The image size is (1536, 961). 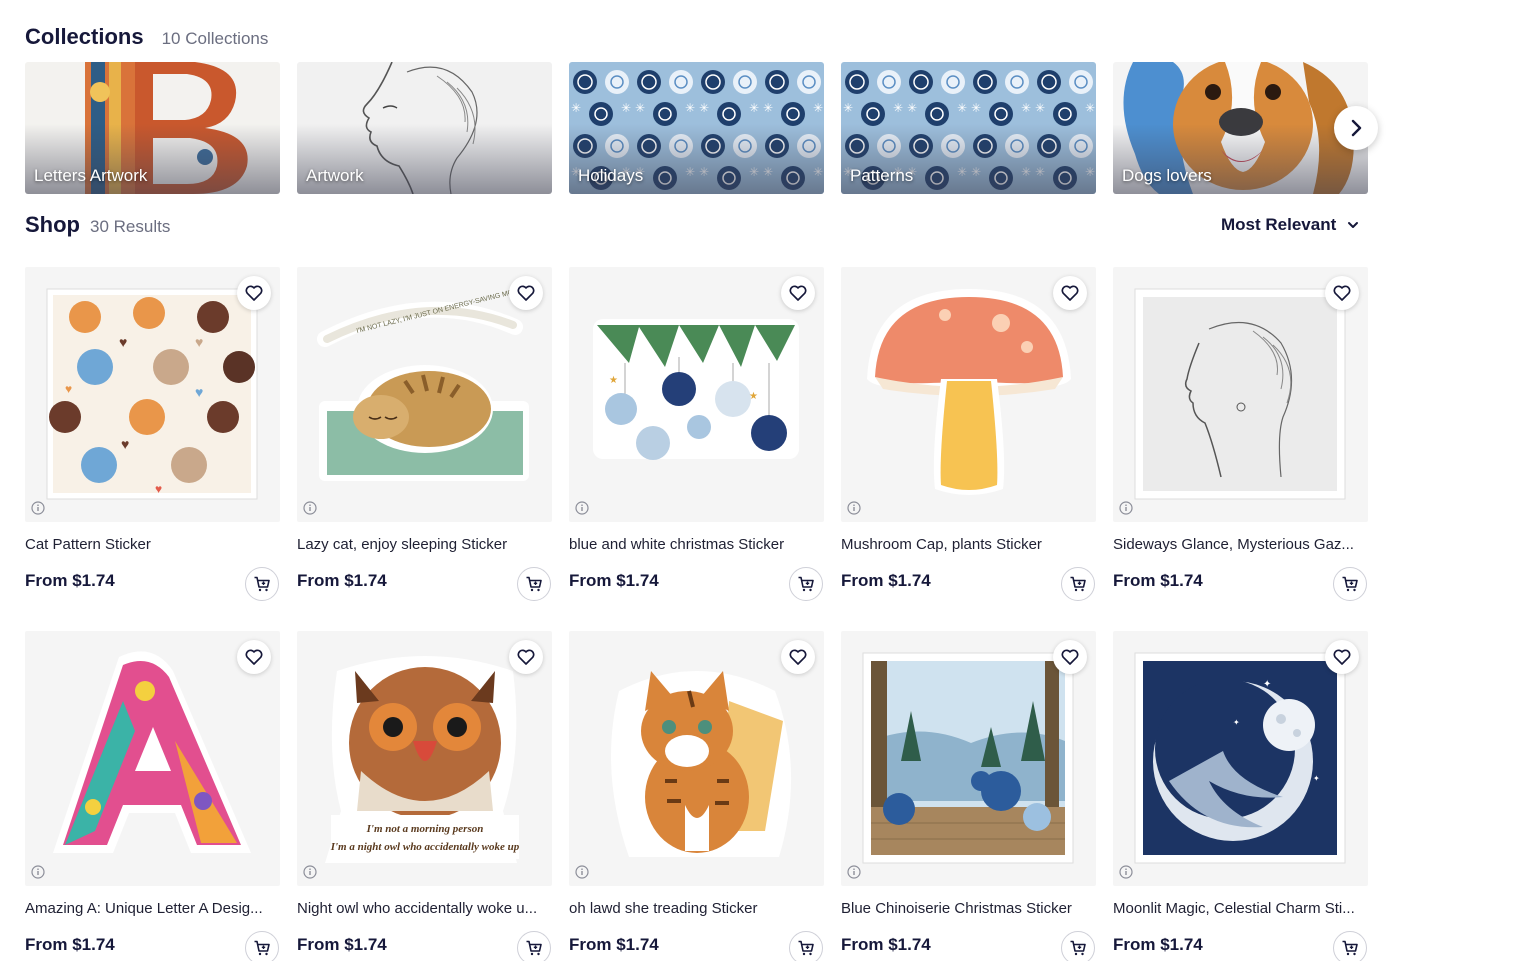 I want to click on collection-label: Patterns, so click(x=882, y=175).